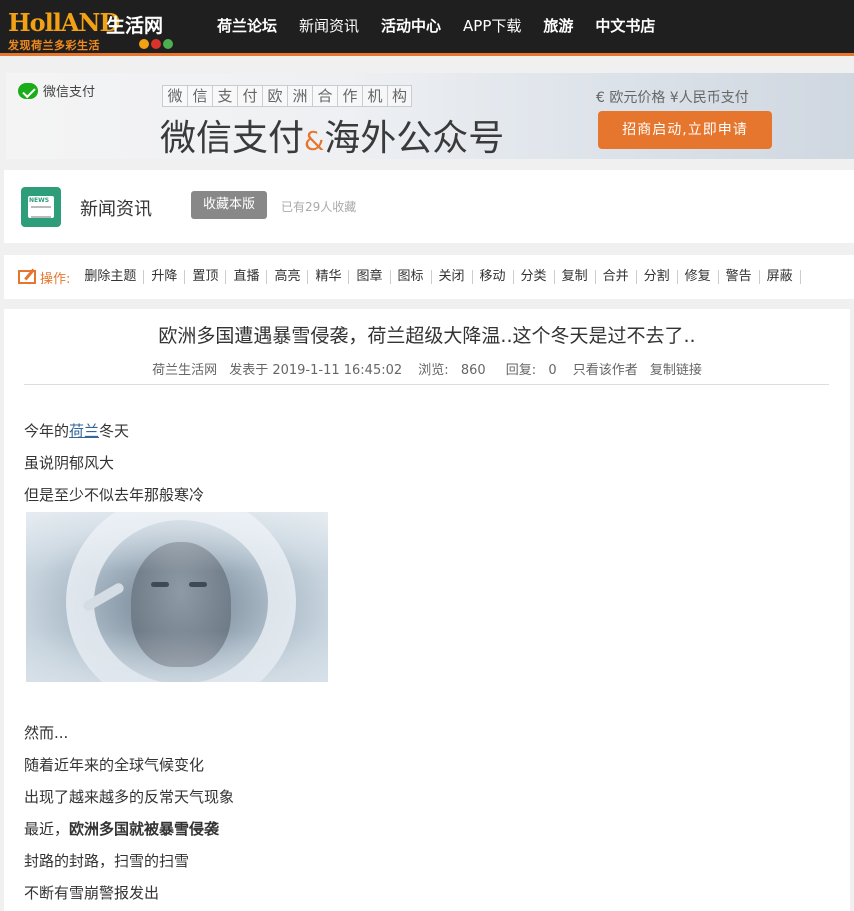 This screenshot has width=854, height=911. I want to click on logo-slogan: 发现荷兰多彩生活, so click(54, 45).